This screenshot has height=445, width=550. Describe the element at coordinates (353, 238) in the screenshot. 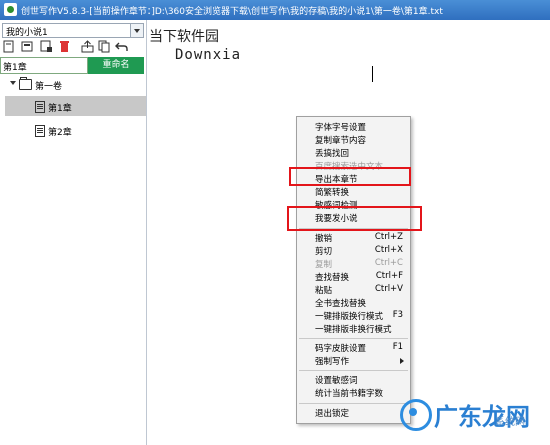

I see `menu-item-undo: 撤销 Ctrl+Z` at that location.